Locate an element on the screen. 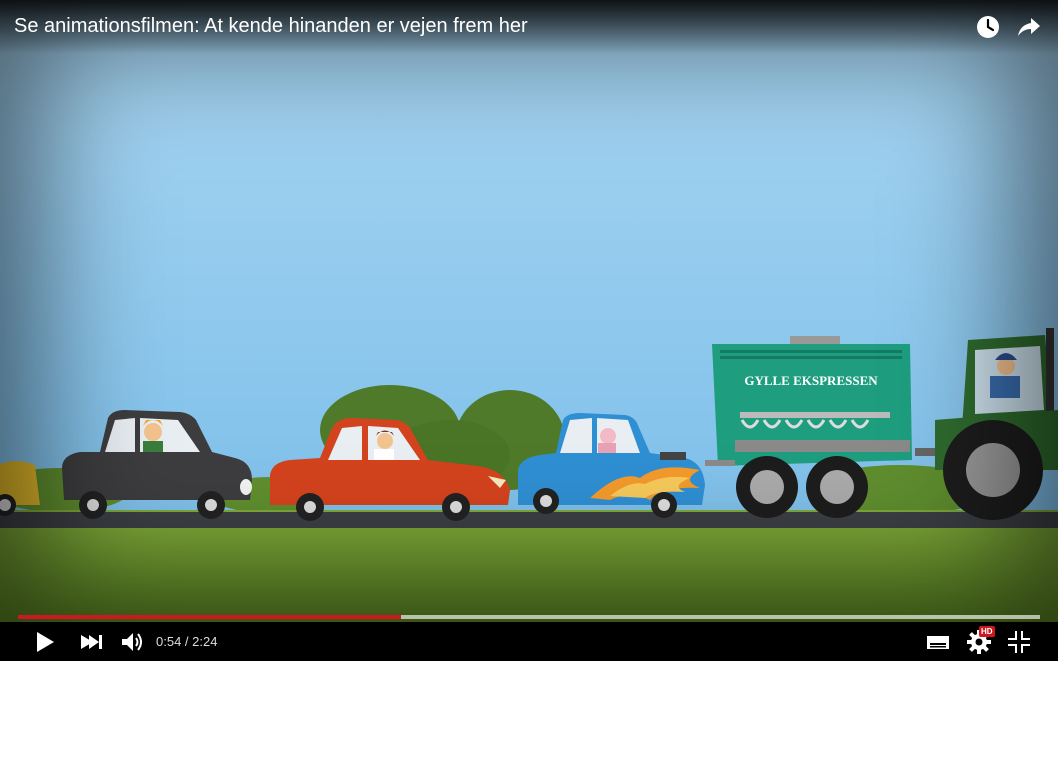 Image resolution: width=1058 pixels, height=782 pixels. progress-played is located at coordinates (210, 617).